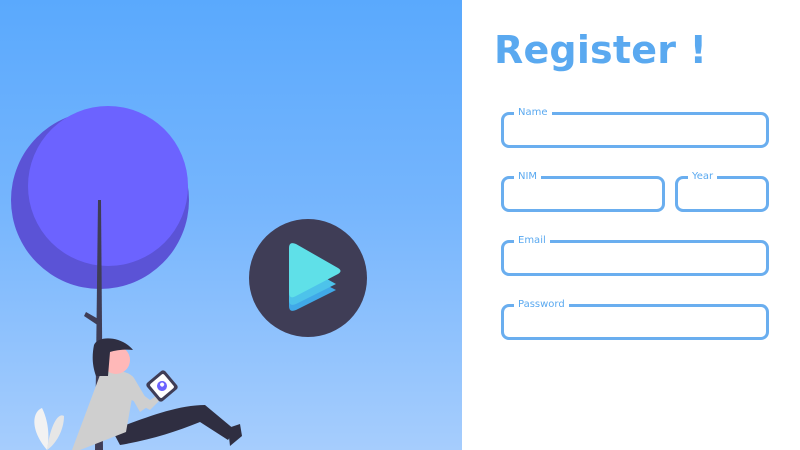 This screenshot has height=450, width=800. What do you see at coordinates (635, 130) in the screenshot?
I see `name-input` at bounding box center [635, 130].